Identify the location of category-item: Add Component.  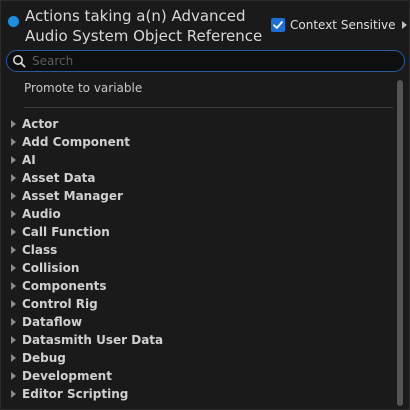
(200, 142).